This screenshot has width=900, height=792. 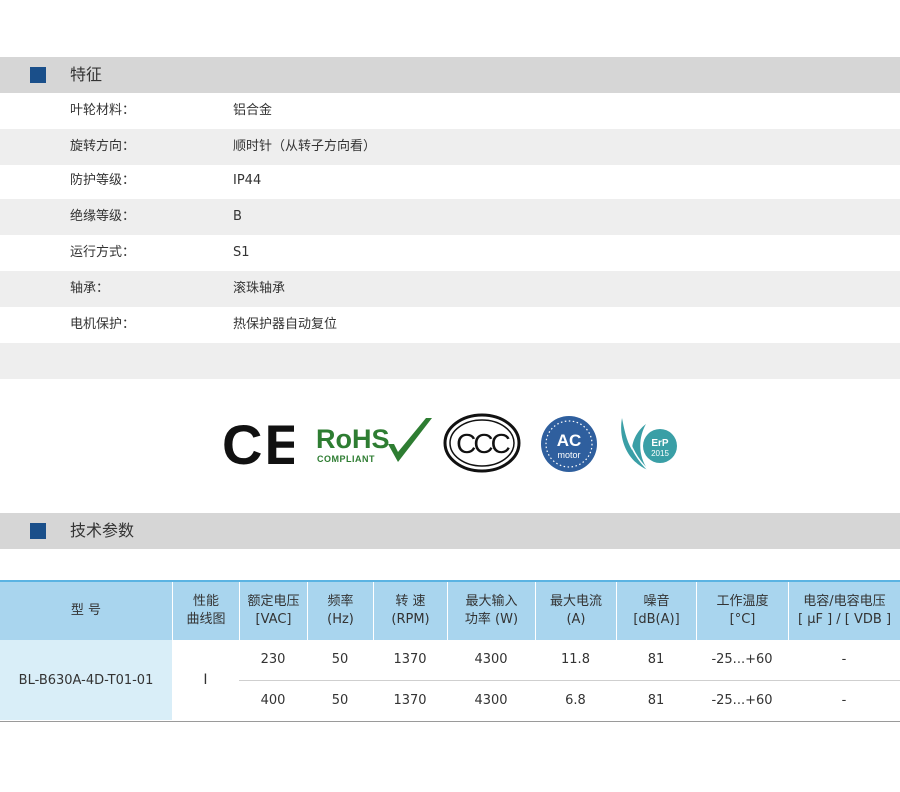 What do you see at coordinates (410, 440) in the screenshot?
I see `checkmark-icon` at bounding box center [410, 440].